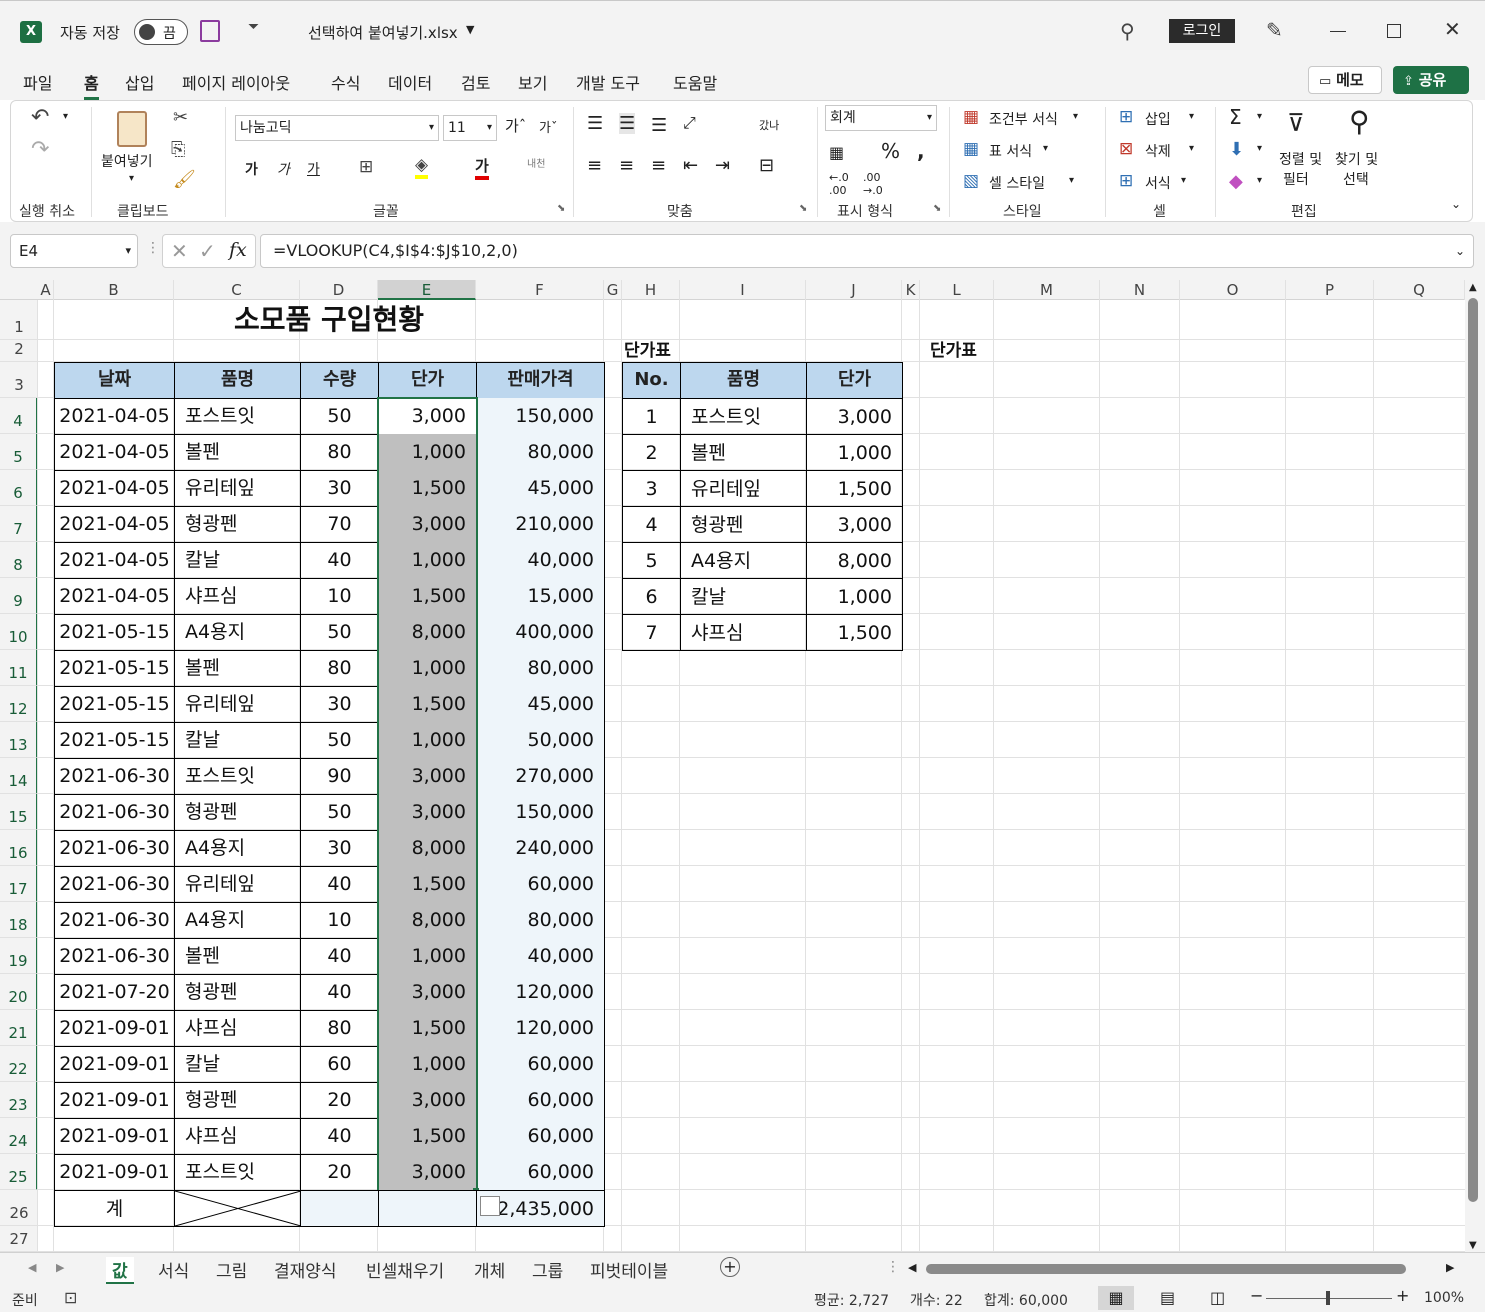  What do you see at coordinates (1300, 159) in the screenshot?
I see `sort-filter-label-1: 정렬 및` at bounding box center [1300, 159].